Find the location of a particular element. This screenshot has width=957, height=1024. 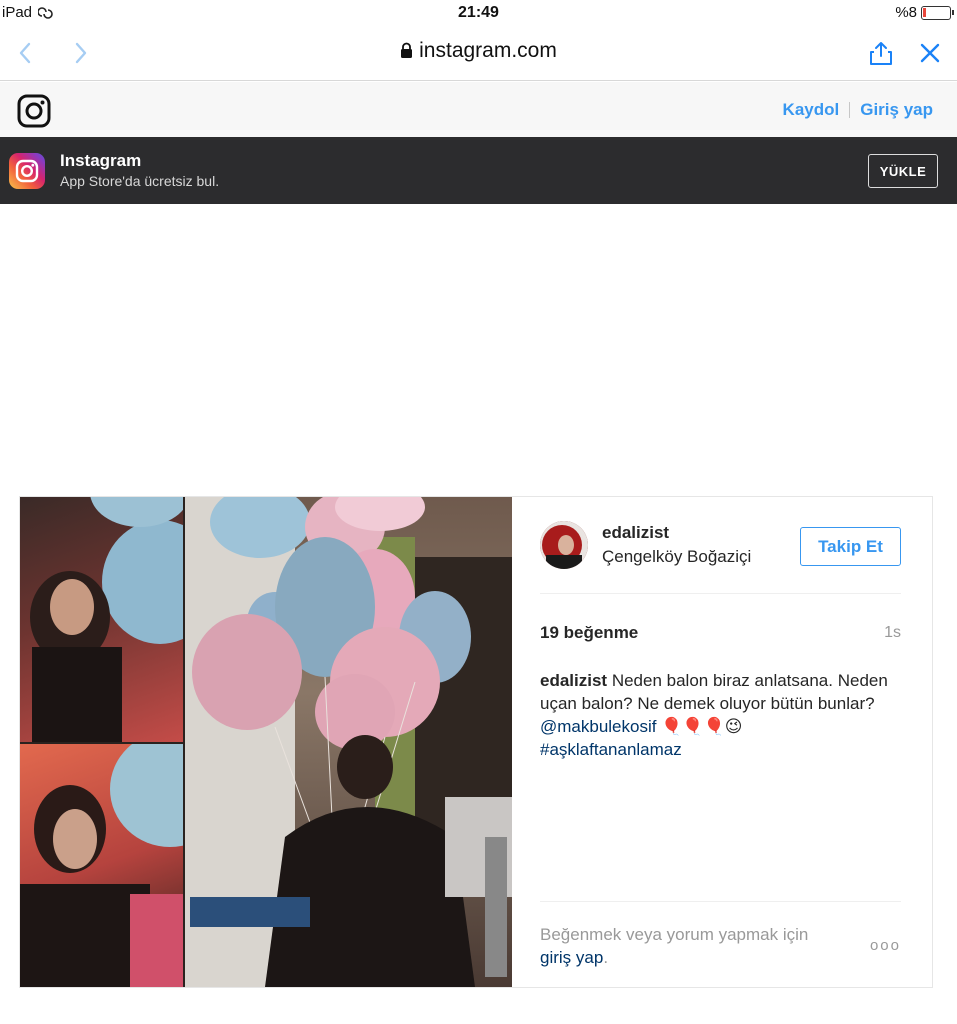

instagram-glyph-icon is located at coordinates (34, 111).